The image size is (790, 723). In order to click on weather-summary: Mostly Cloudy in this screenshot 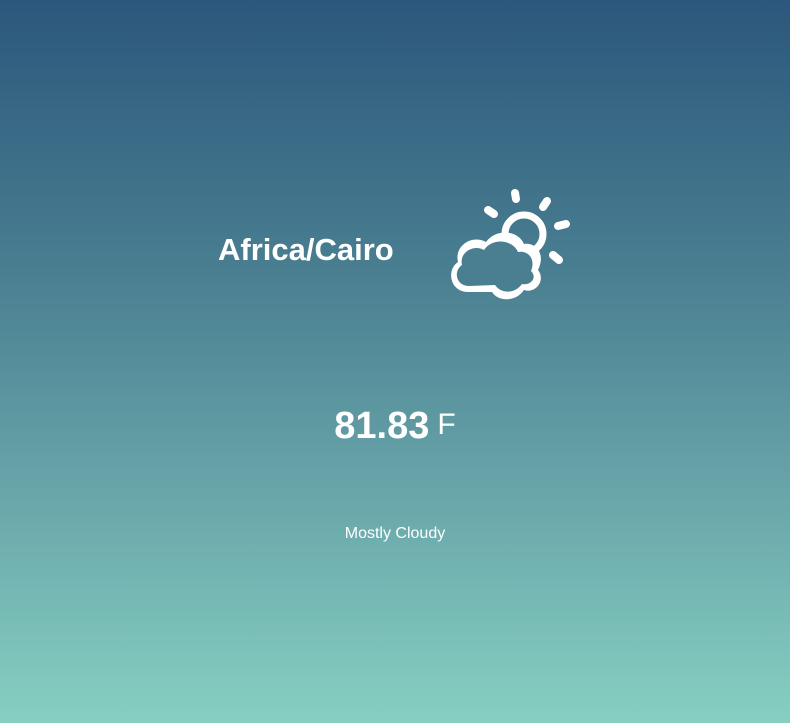, I will do `click(395, 533)`.